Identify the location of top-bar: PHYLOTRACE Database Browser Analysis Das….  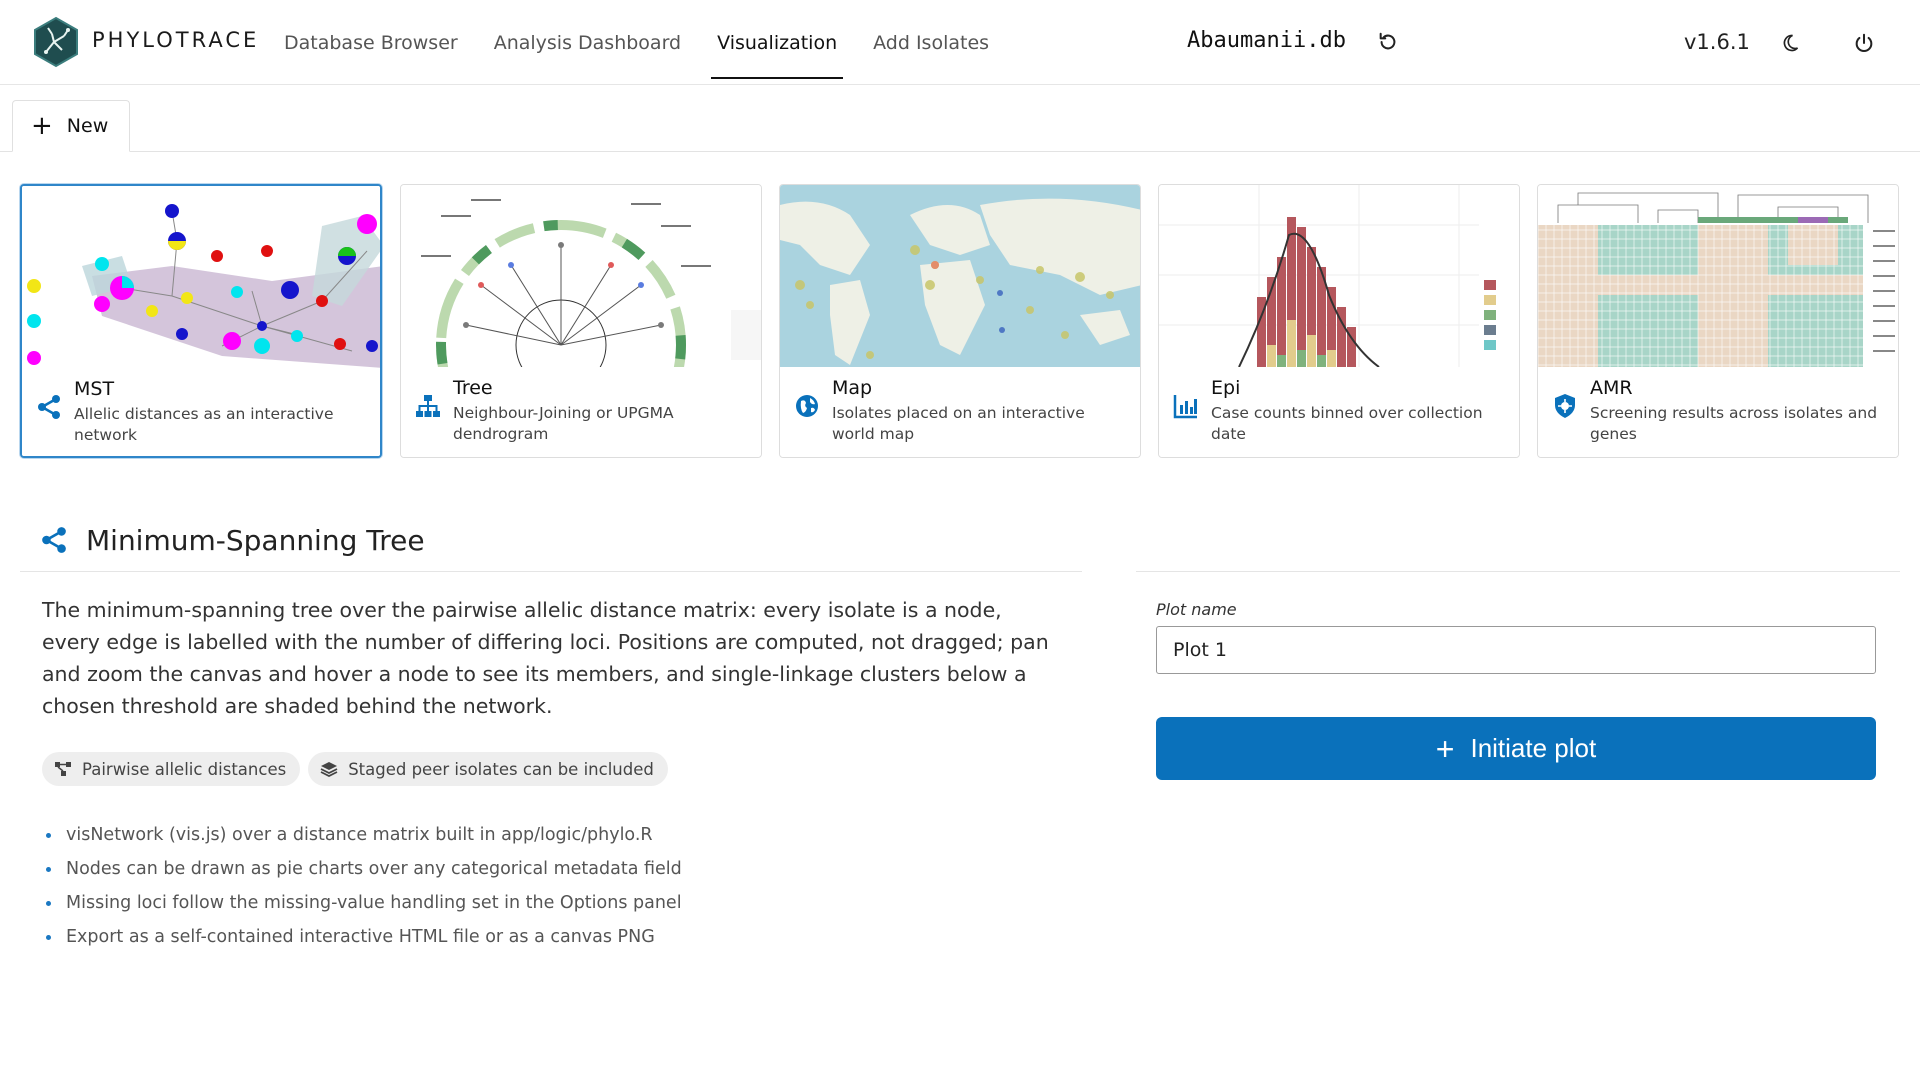
(960, 42).